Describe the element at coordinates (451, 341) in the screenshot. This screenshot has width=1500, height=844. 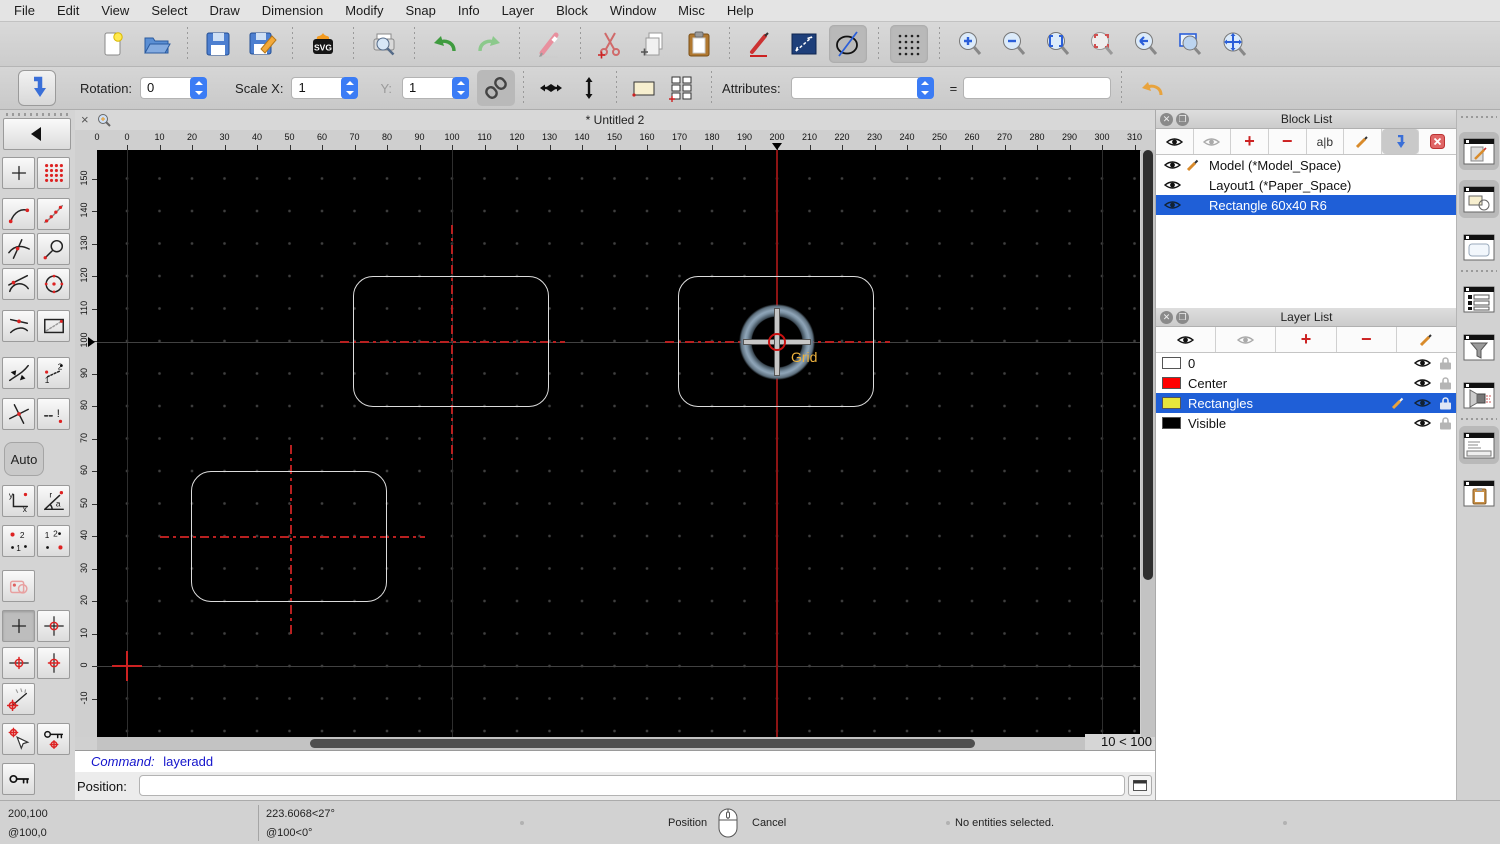
I see `rounded-rectangle-entity` at that location.